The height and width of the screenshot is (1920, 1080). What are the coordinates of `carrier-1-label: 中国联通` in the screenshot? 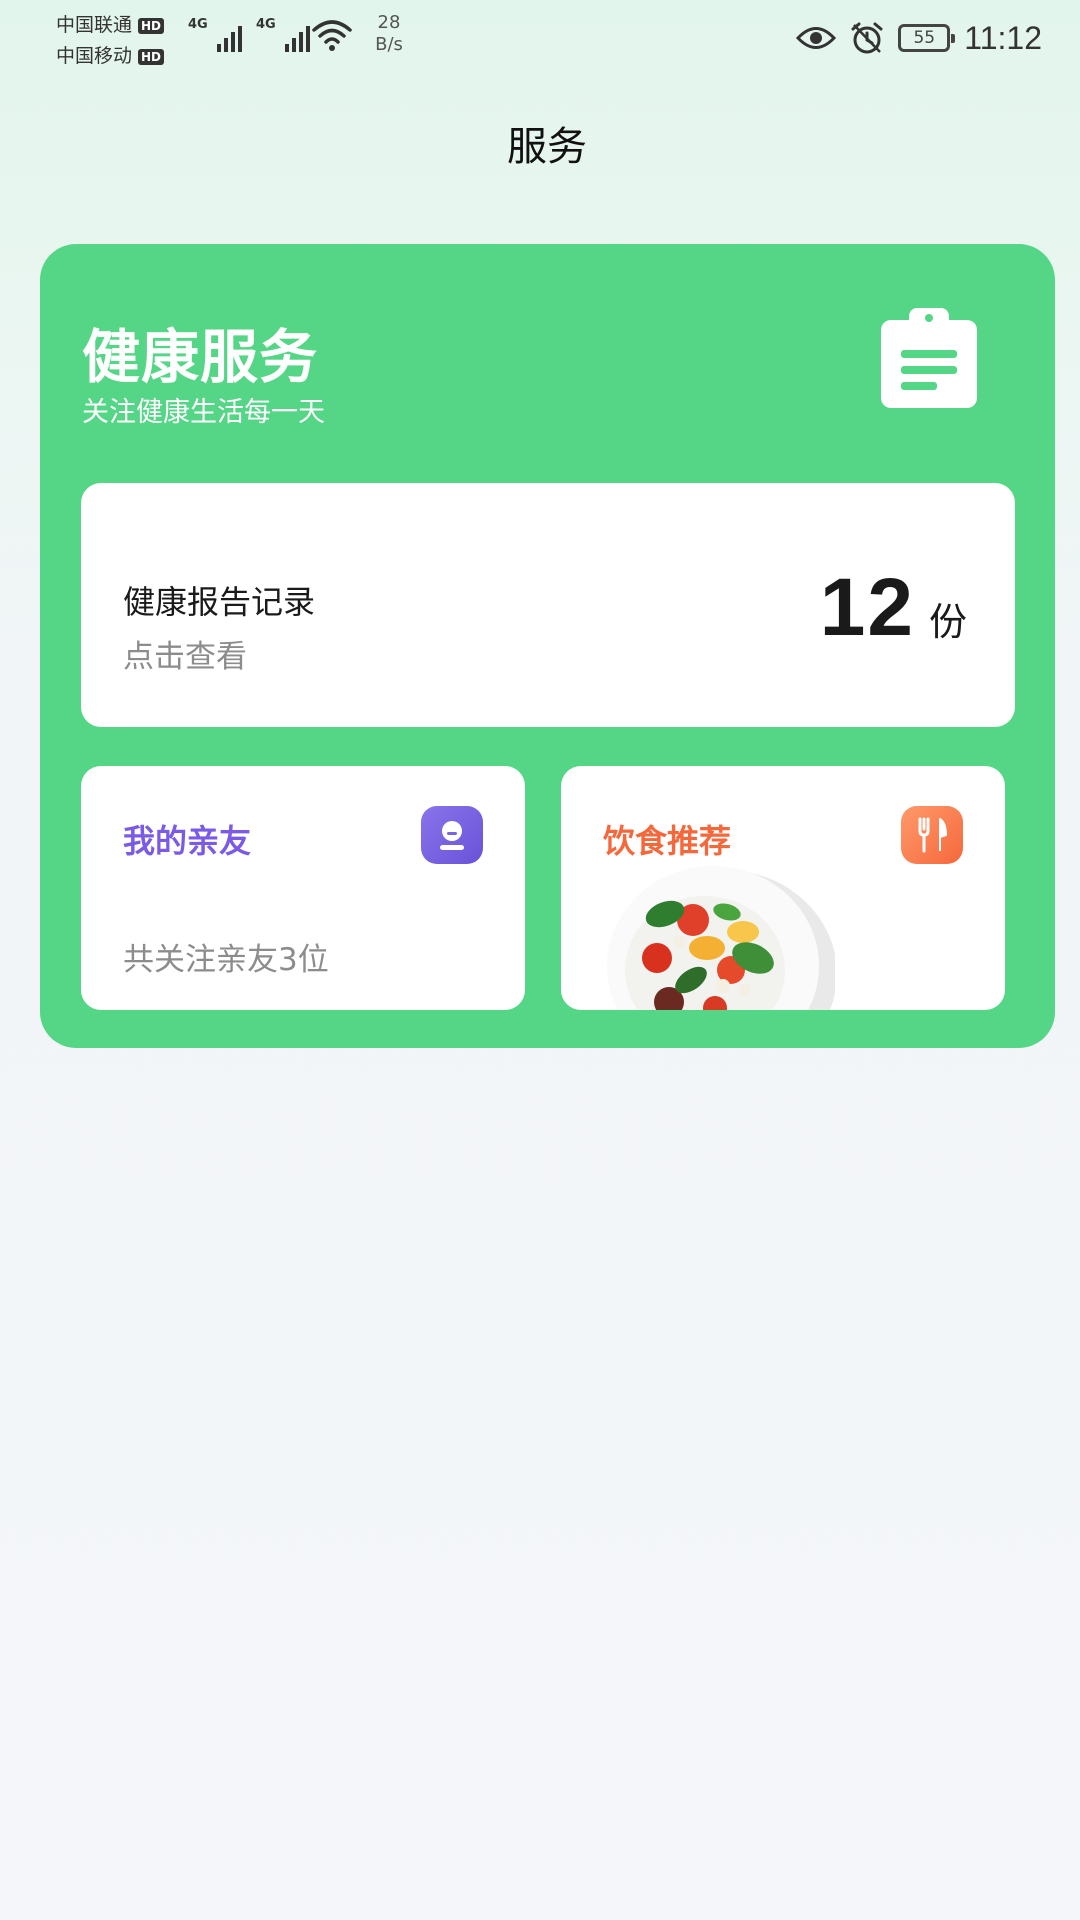 It's located at (94, 25).